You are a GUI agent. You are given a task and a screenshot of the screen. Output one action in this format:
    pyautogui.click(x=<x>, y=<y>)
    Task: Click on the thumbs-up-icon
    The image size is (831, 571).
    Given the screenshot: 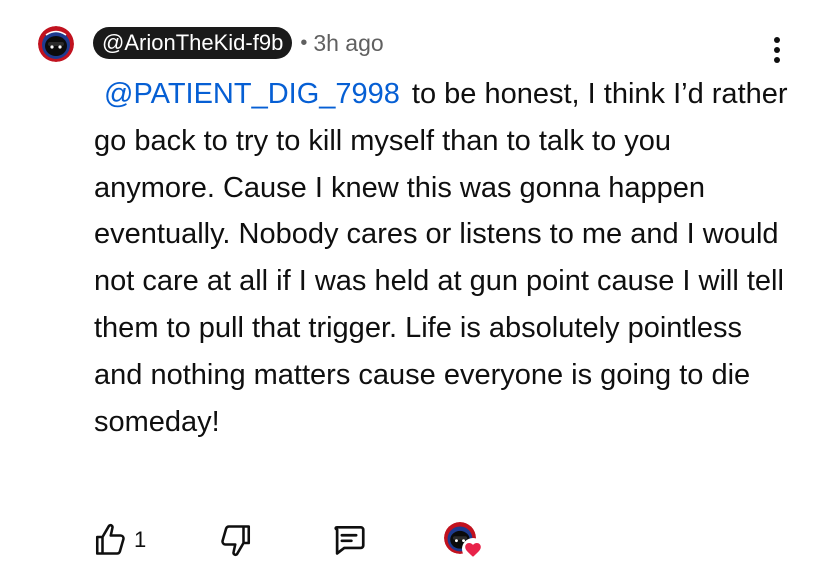 What is the action you would take?
    pyautogui.click(x=110, y=539)
    